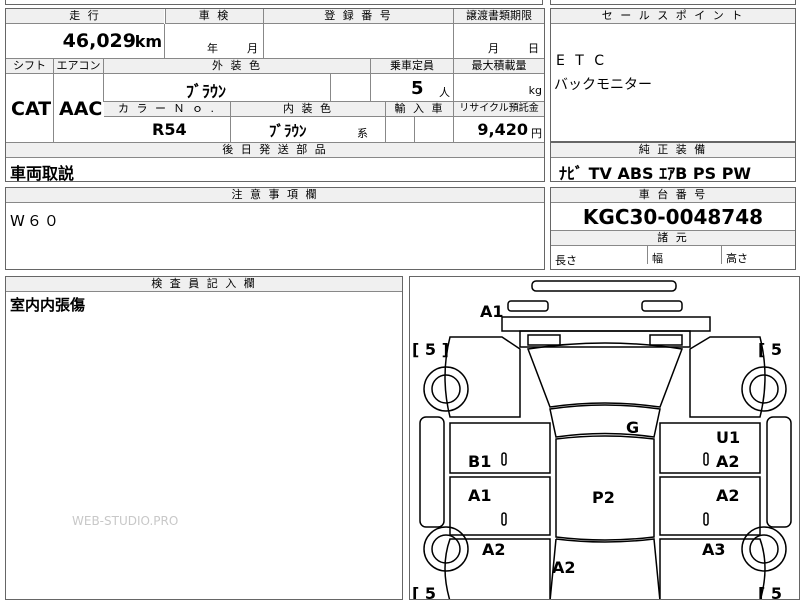  I want to click on recycle-fee-unit: 円, so click(536, 133).